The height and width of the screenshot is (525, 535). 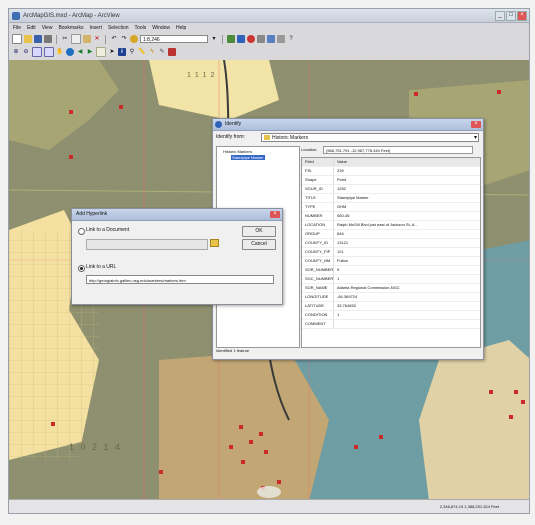 What do you see at coordinates (391, 270) in the screenshot?
I see `table-row: SOR_NUMBER 9` at bounding box center [391, 270].